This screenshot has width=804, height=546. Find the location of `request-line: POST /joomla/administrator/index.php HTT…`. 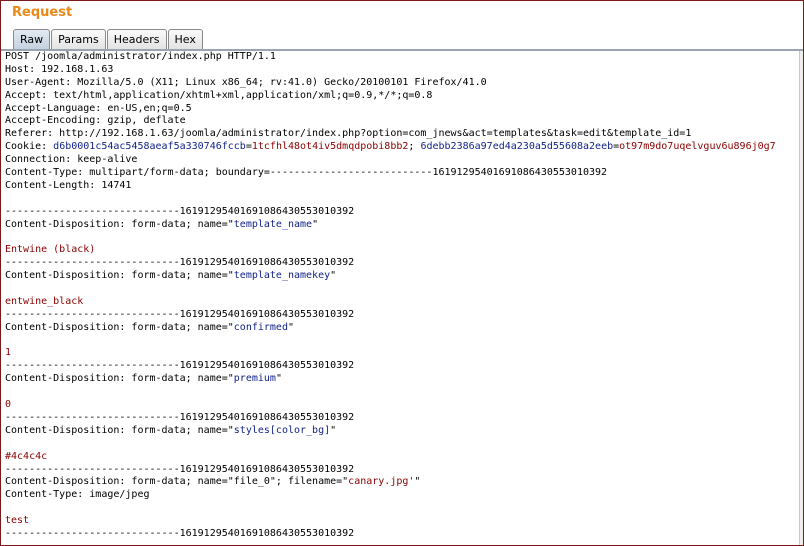

request-line: POST /joomla/administrator/index.php HTT… is located at coordinates (402, 57).